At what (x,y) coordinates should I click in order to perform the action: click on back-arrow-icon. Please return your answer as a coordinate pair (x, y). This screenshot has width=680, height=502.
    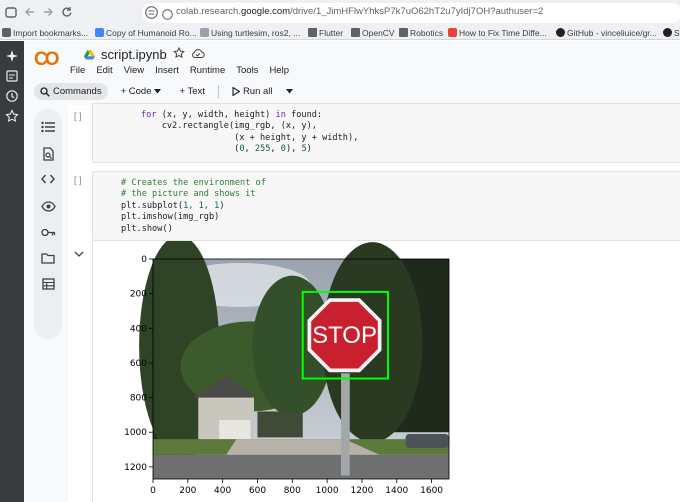
    Looking at the image, I should click on (30, 12).